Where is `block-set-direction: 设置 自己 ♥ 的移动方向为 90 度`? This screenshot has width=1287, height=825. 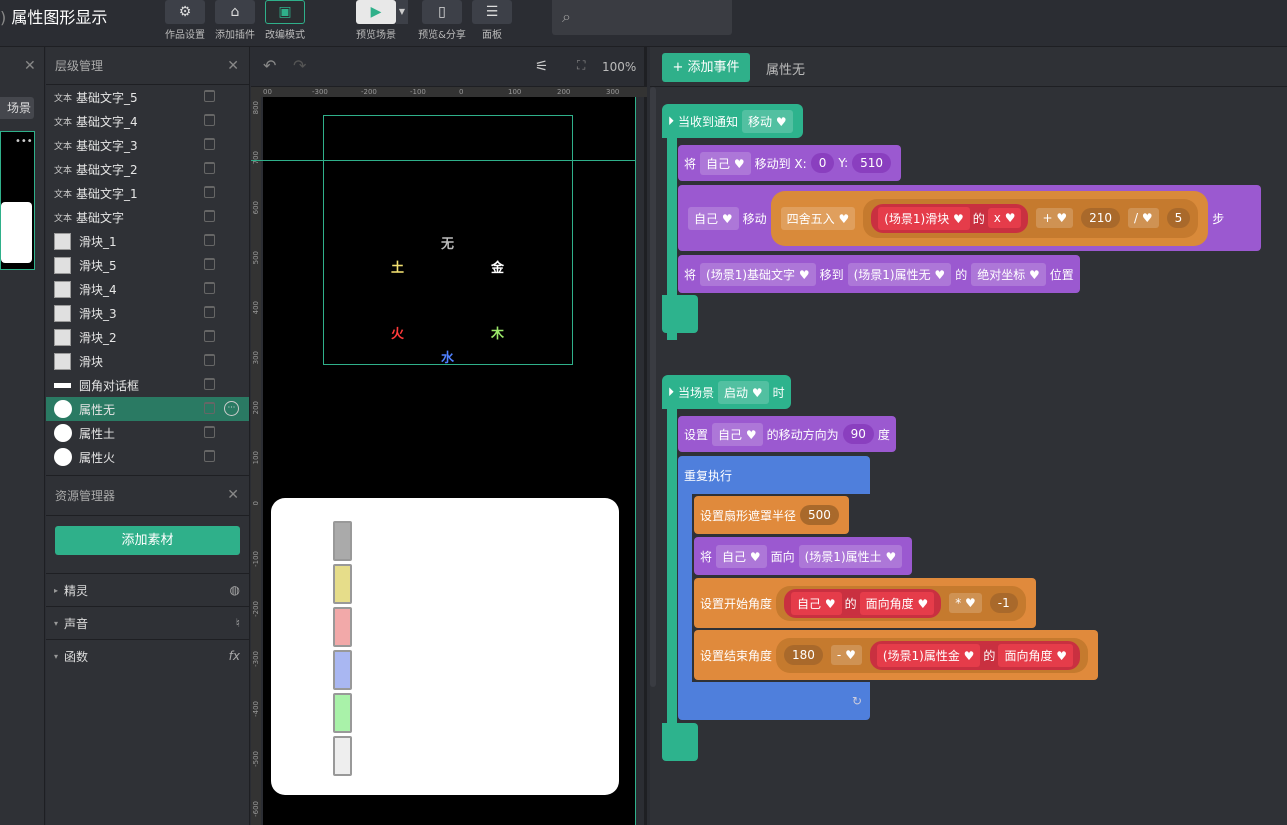 block-set-direction: 设置 自己 ♥ 的移动方向为 90 度 is located at coordinates (787, 434).